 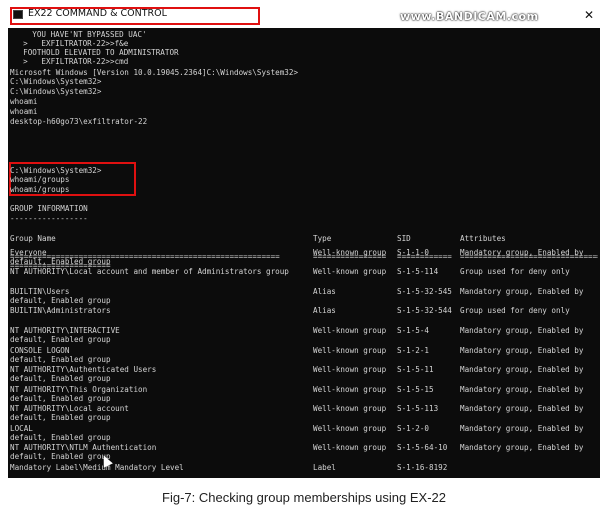 What do you see at coordinates (415, 389) in the screenshot?
I see `group-sid-cell: S-1-5-15` at bounding box center [415, 389].